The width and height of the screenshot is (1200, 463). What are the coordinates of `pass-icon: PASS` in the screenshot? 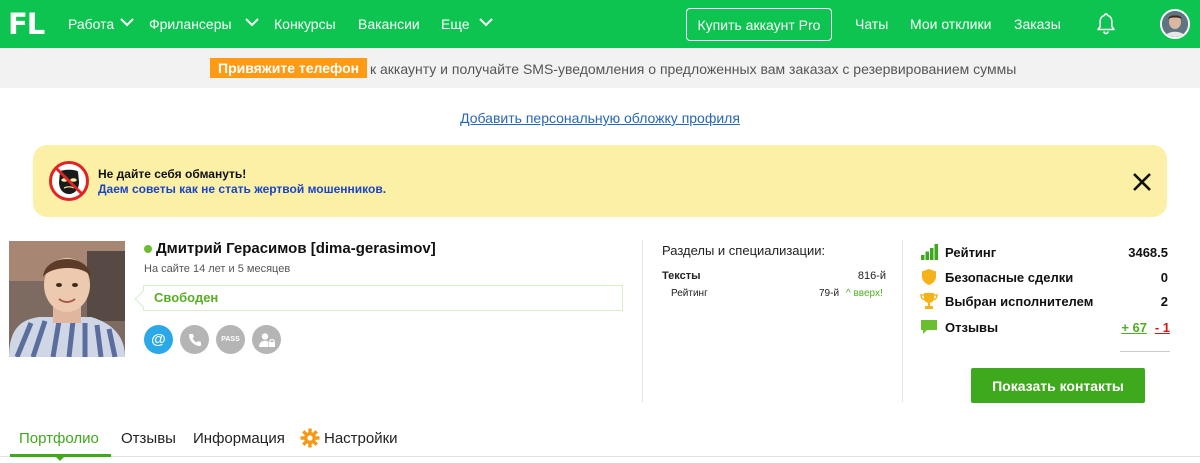 It's located at (230, 339).